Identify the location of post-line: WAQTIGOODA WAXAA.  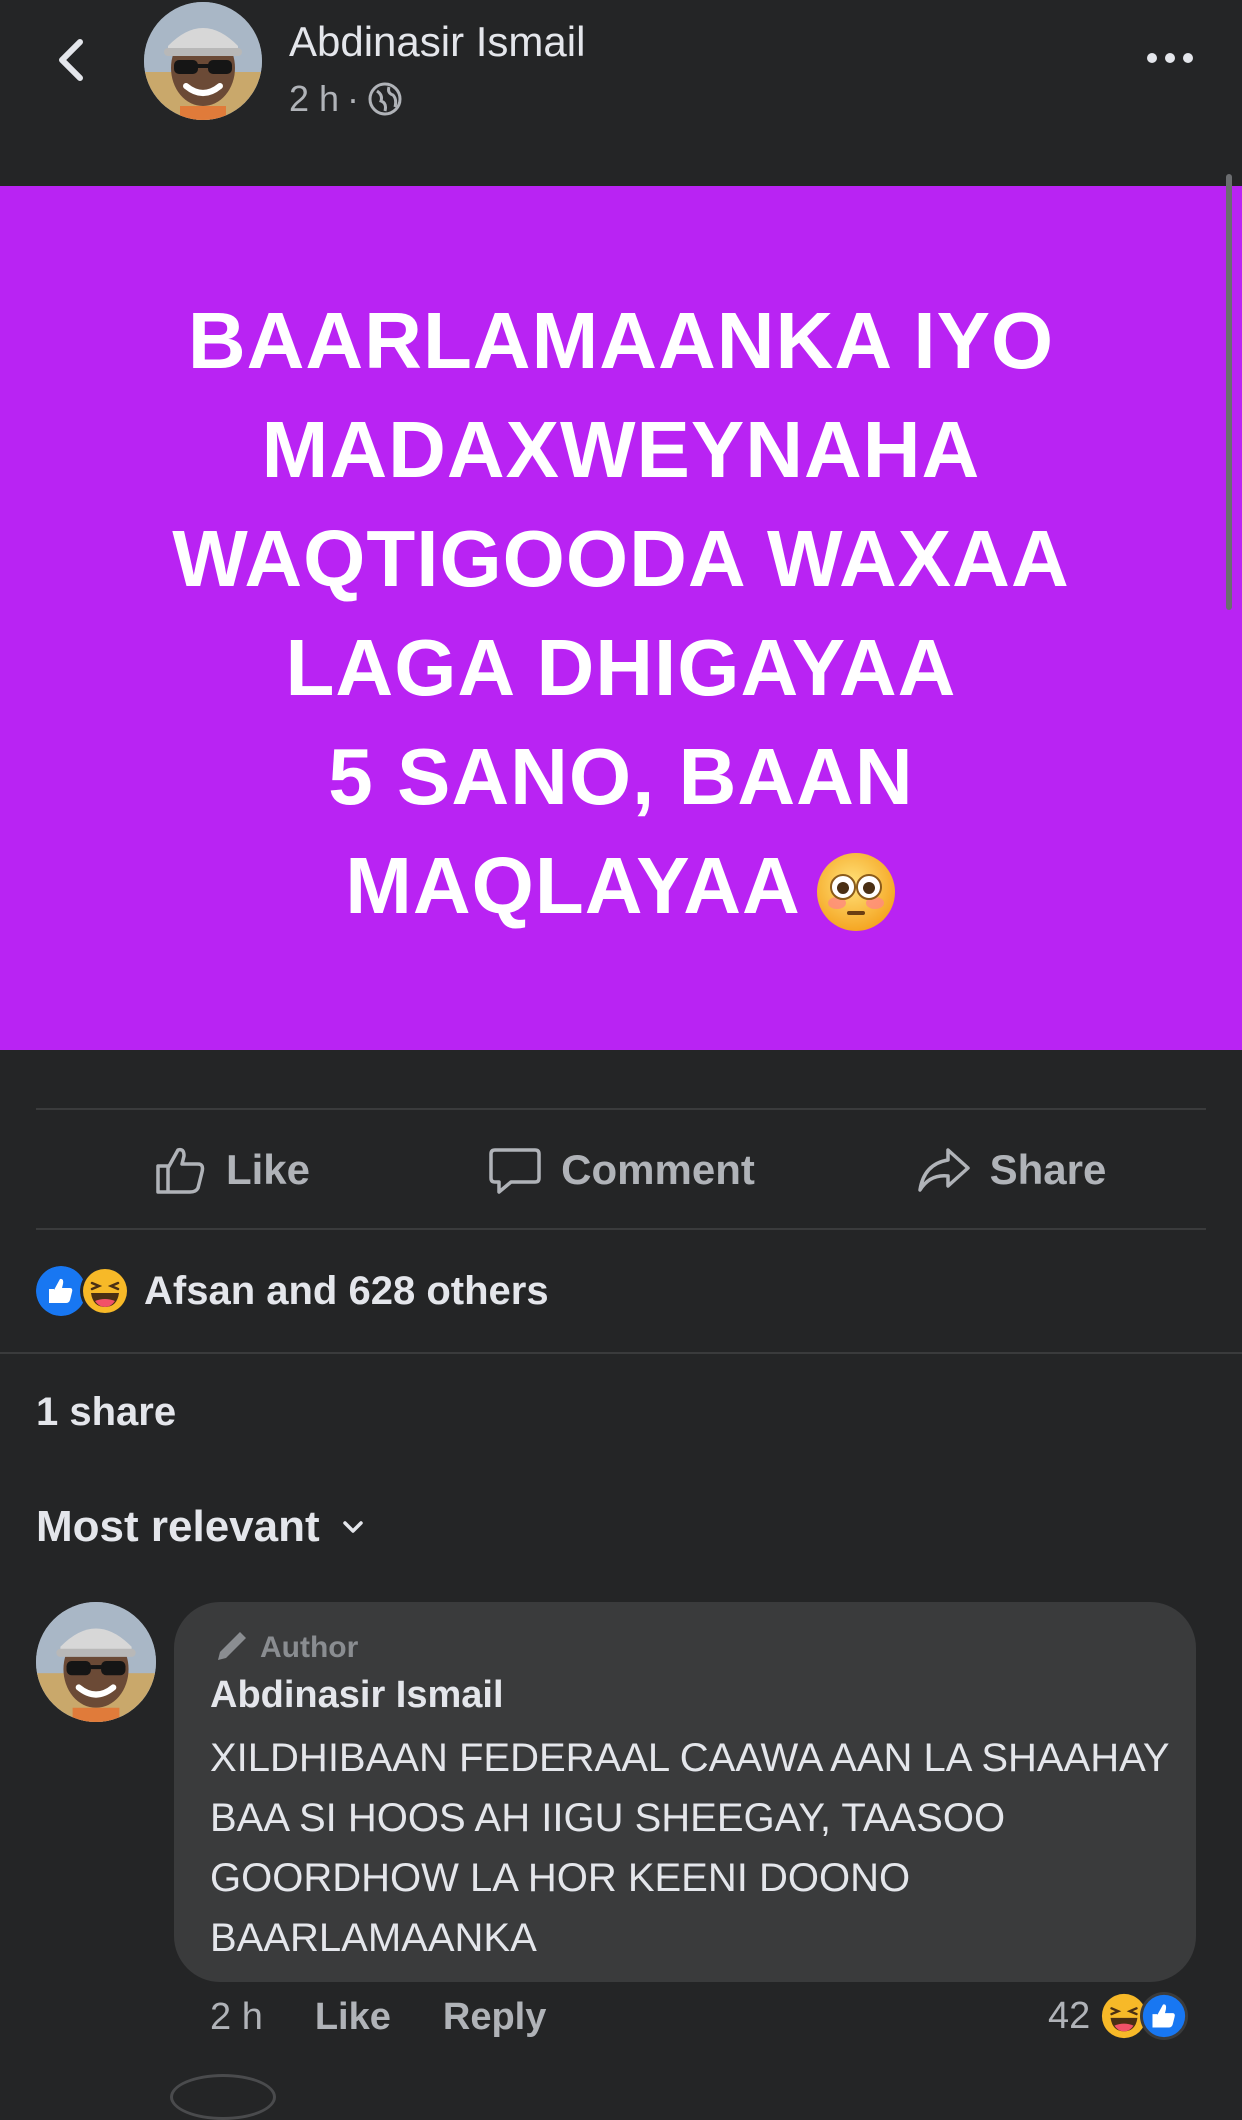
(621, 558).